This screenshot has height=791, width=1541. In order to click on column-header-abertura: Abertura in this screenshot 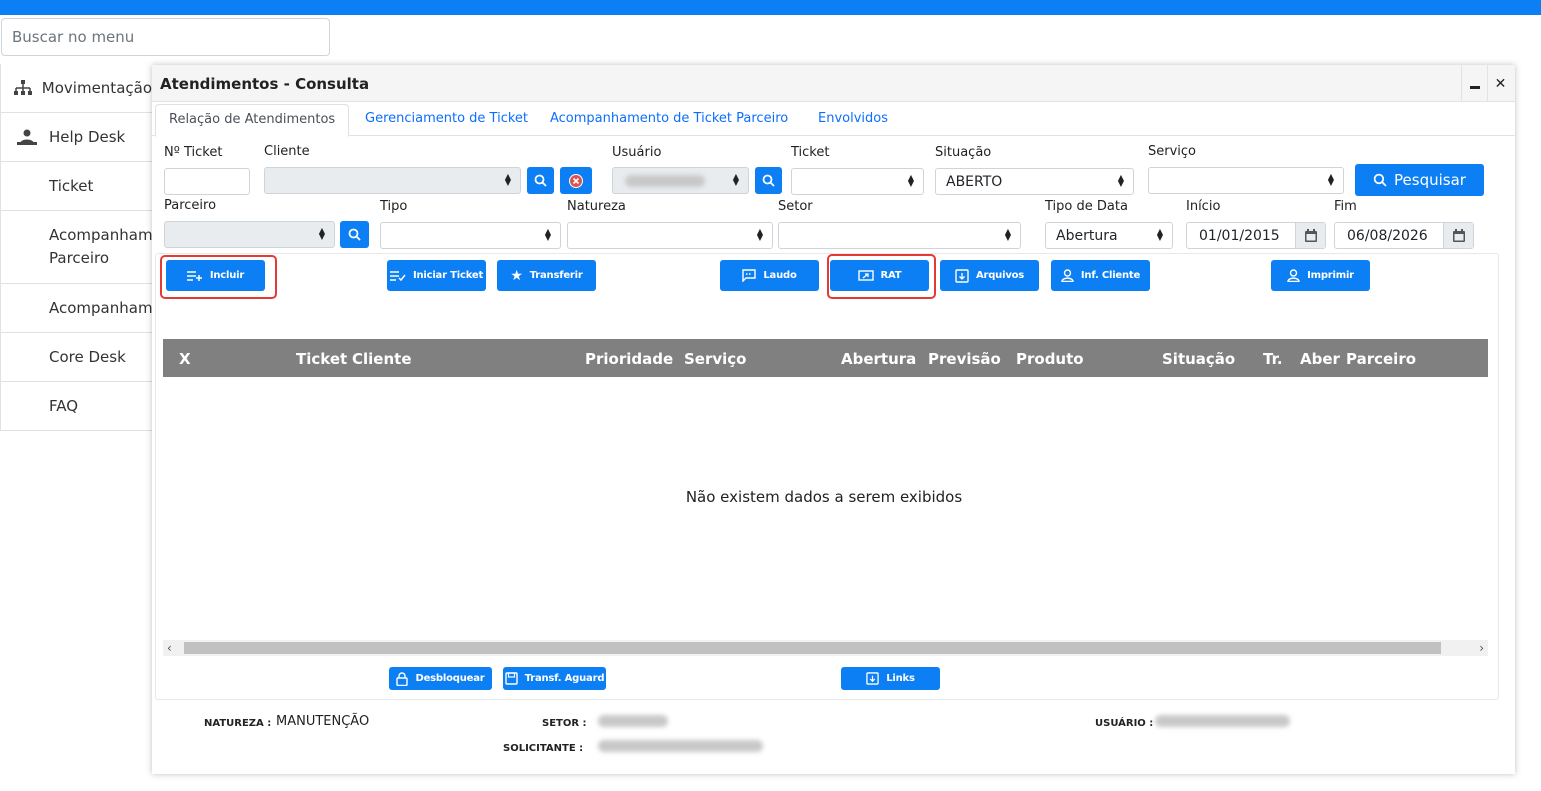, I will do `click(878, 359)`.